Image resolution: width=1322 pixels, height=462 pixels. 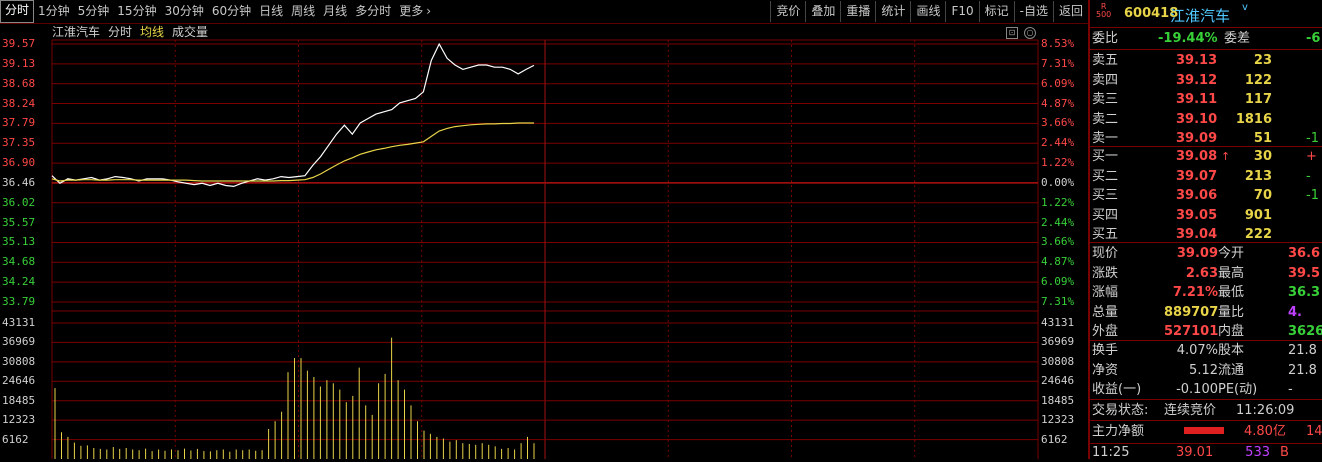 What do you see at coordinates (996, 11) in the screenshot?
I see `tool-button-6: 标记` at bounding box center [996, 11].